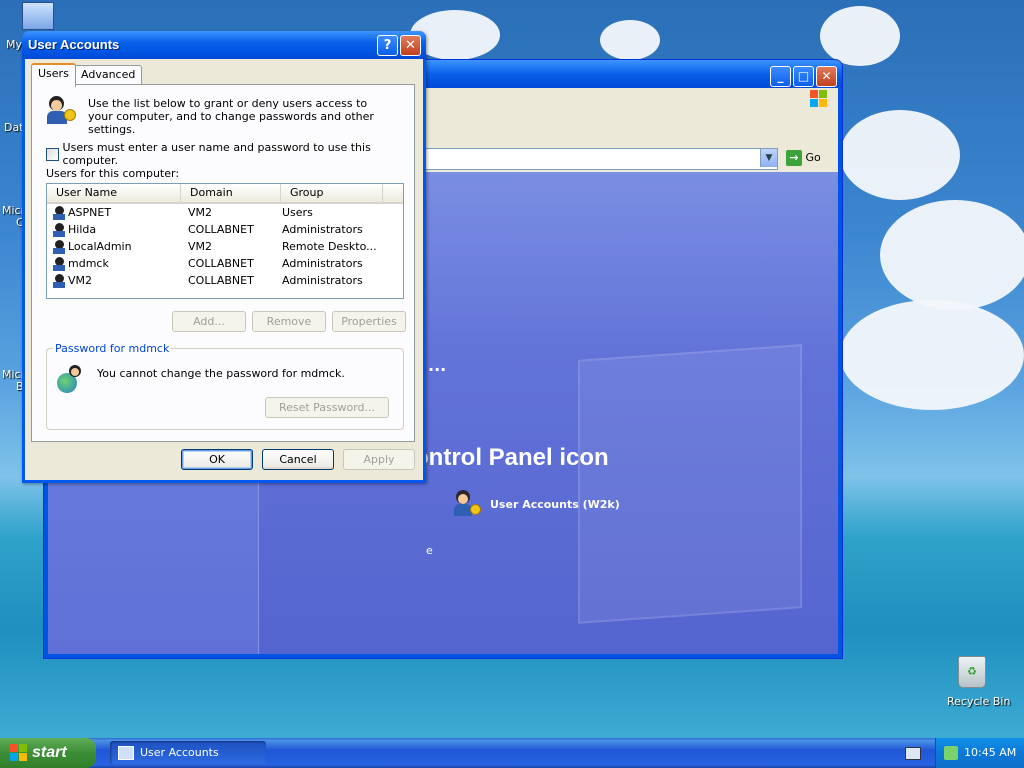 The height and width of the screenshot is (768, 1024). I want to click on dialog-title: User Accounts, so click(74, 44).